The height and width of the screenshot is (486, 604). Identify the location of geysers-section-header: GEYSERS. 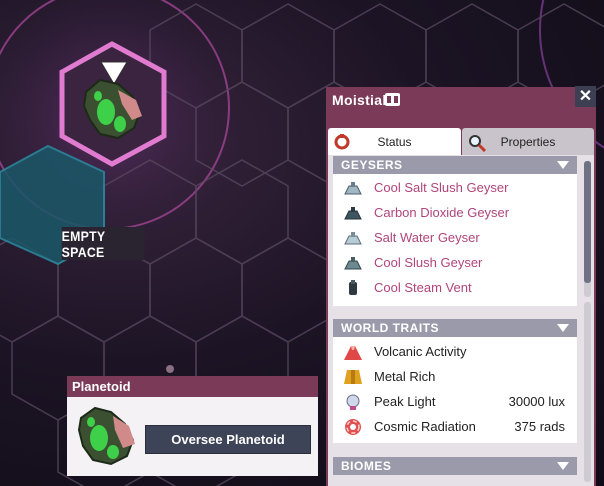
(455, 165).